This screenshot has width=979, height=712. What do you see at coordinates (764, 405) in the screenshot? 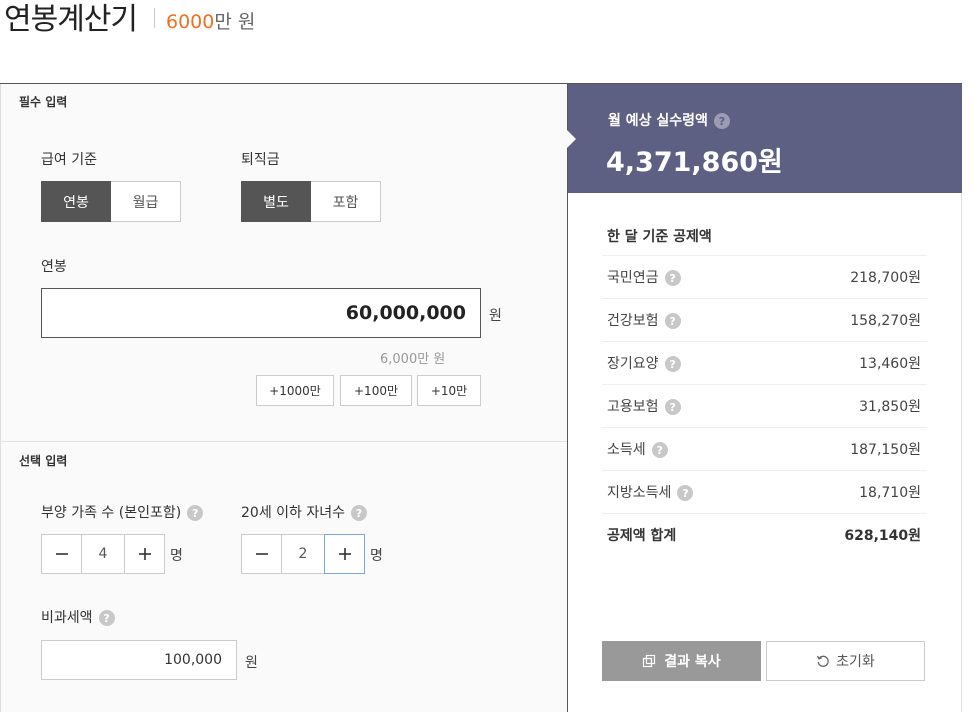
I see `deduction-row: 고용보험? 31,850원` at bounding box center [764, 405].